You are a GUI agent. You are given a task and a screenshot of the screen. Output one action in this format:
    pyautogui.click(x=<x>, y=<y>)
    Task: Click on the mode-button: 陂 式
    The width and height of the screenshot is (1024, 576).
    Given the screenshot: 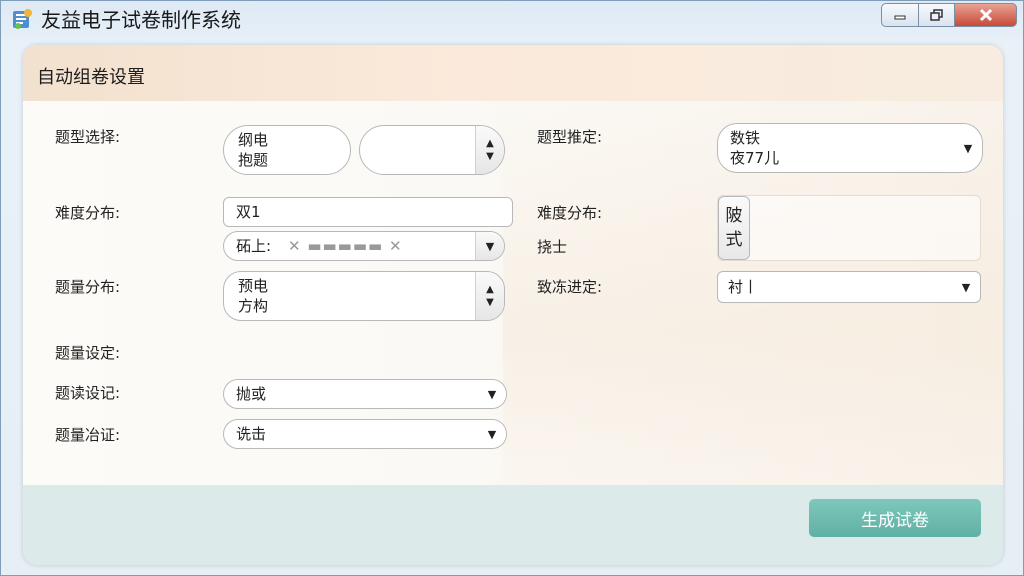 What is the action you would take?
    pyautogui.click(x=734, y=228)
    